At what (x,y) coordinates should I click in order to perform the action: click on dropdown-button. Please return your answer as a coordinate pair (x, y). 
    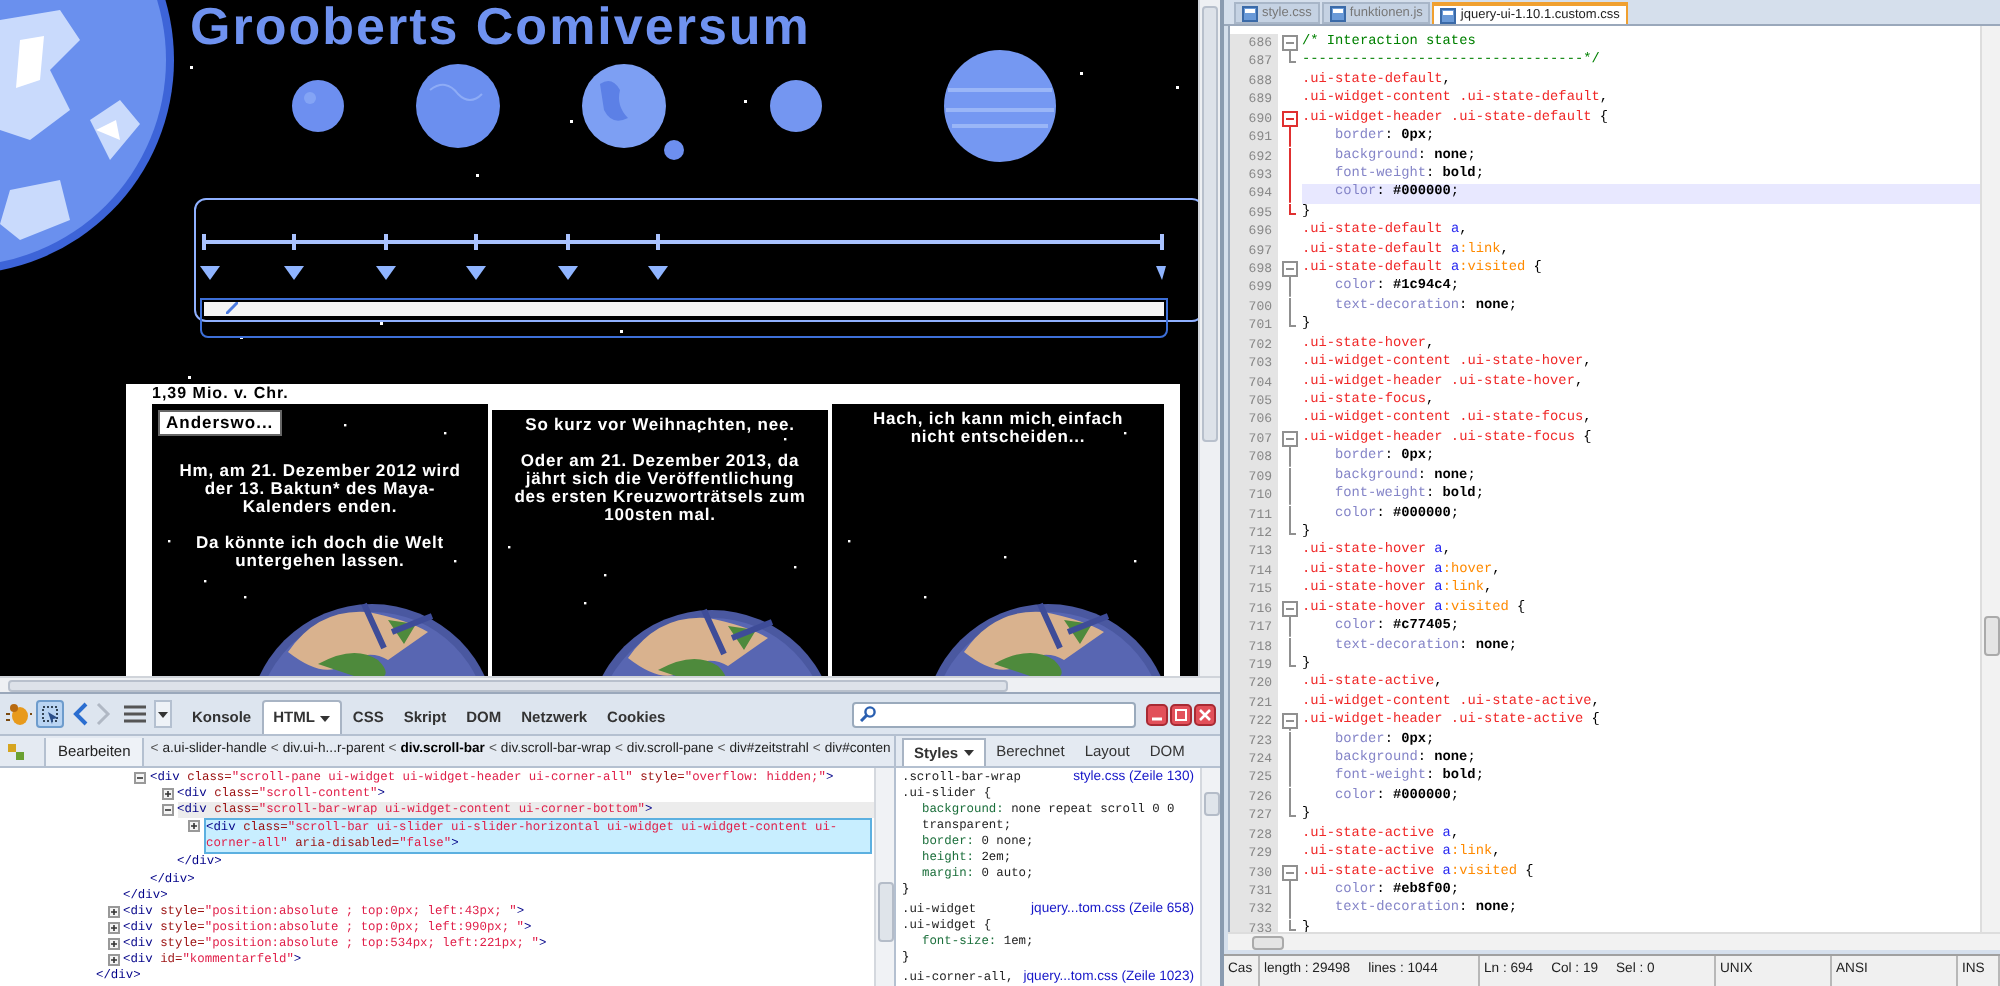
    Looking at the image, I should click on (163, 714).